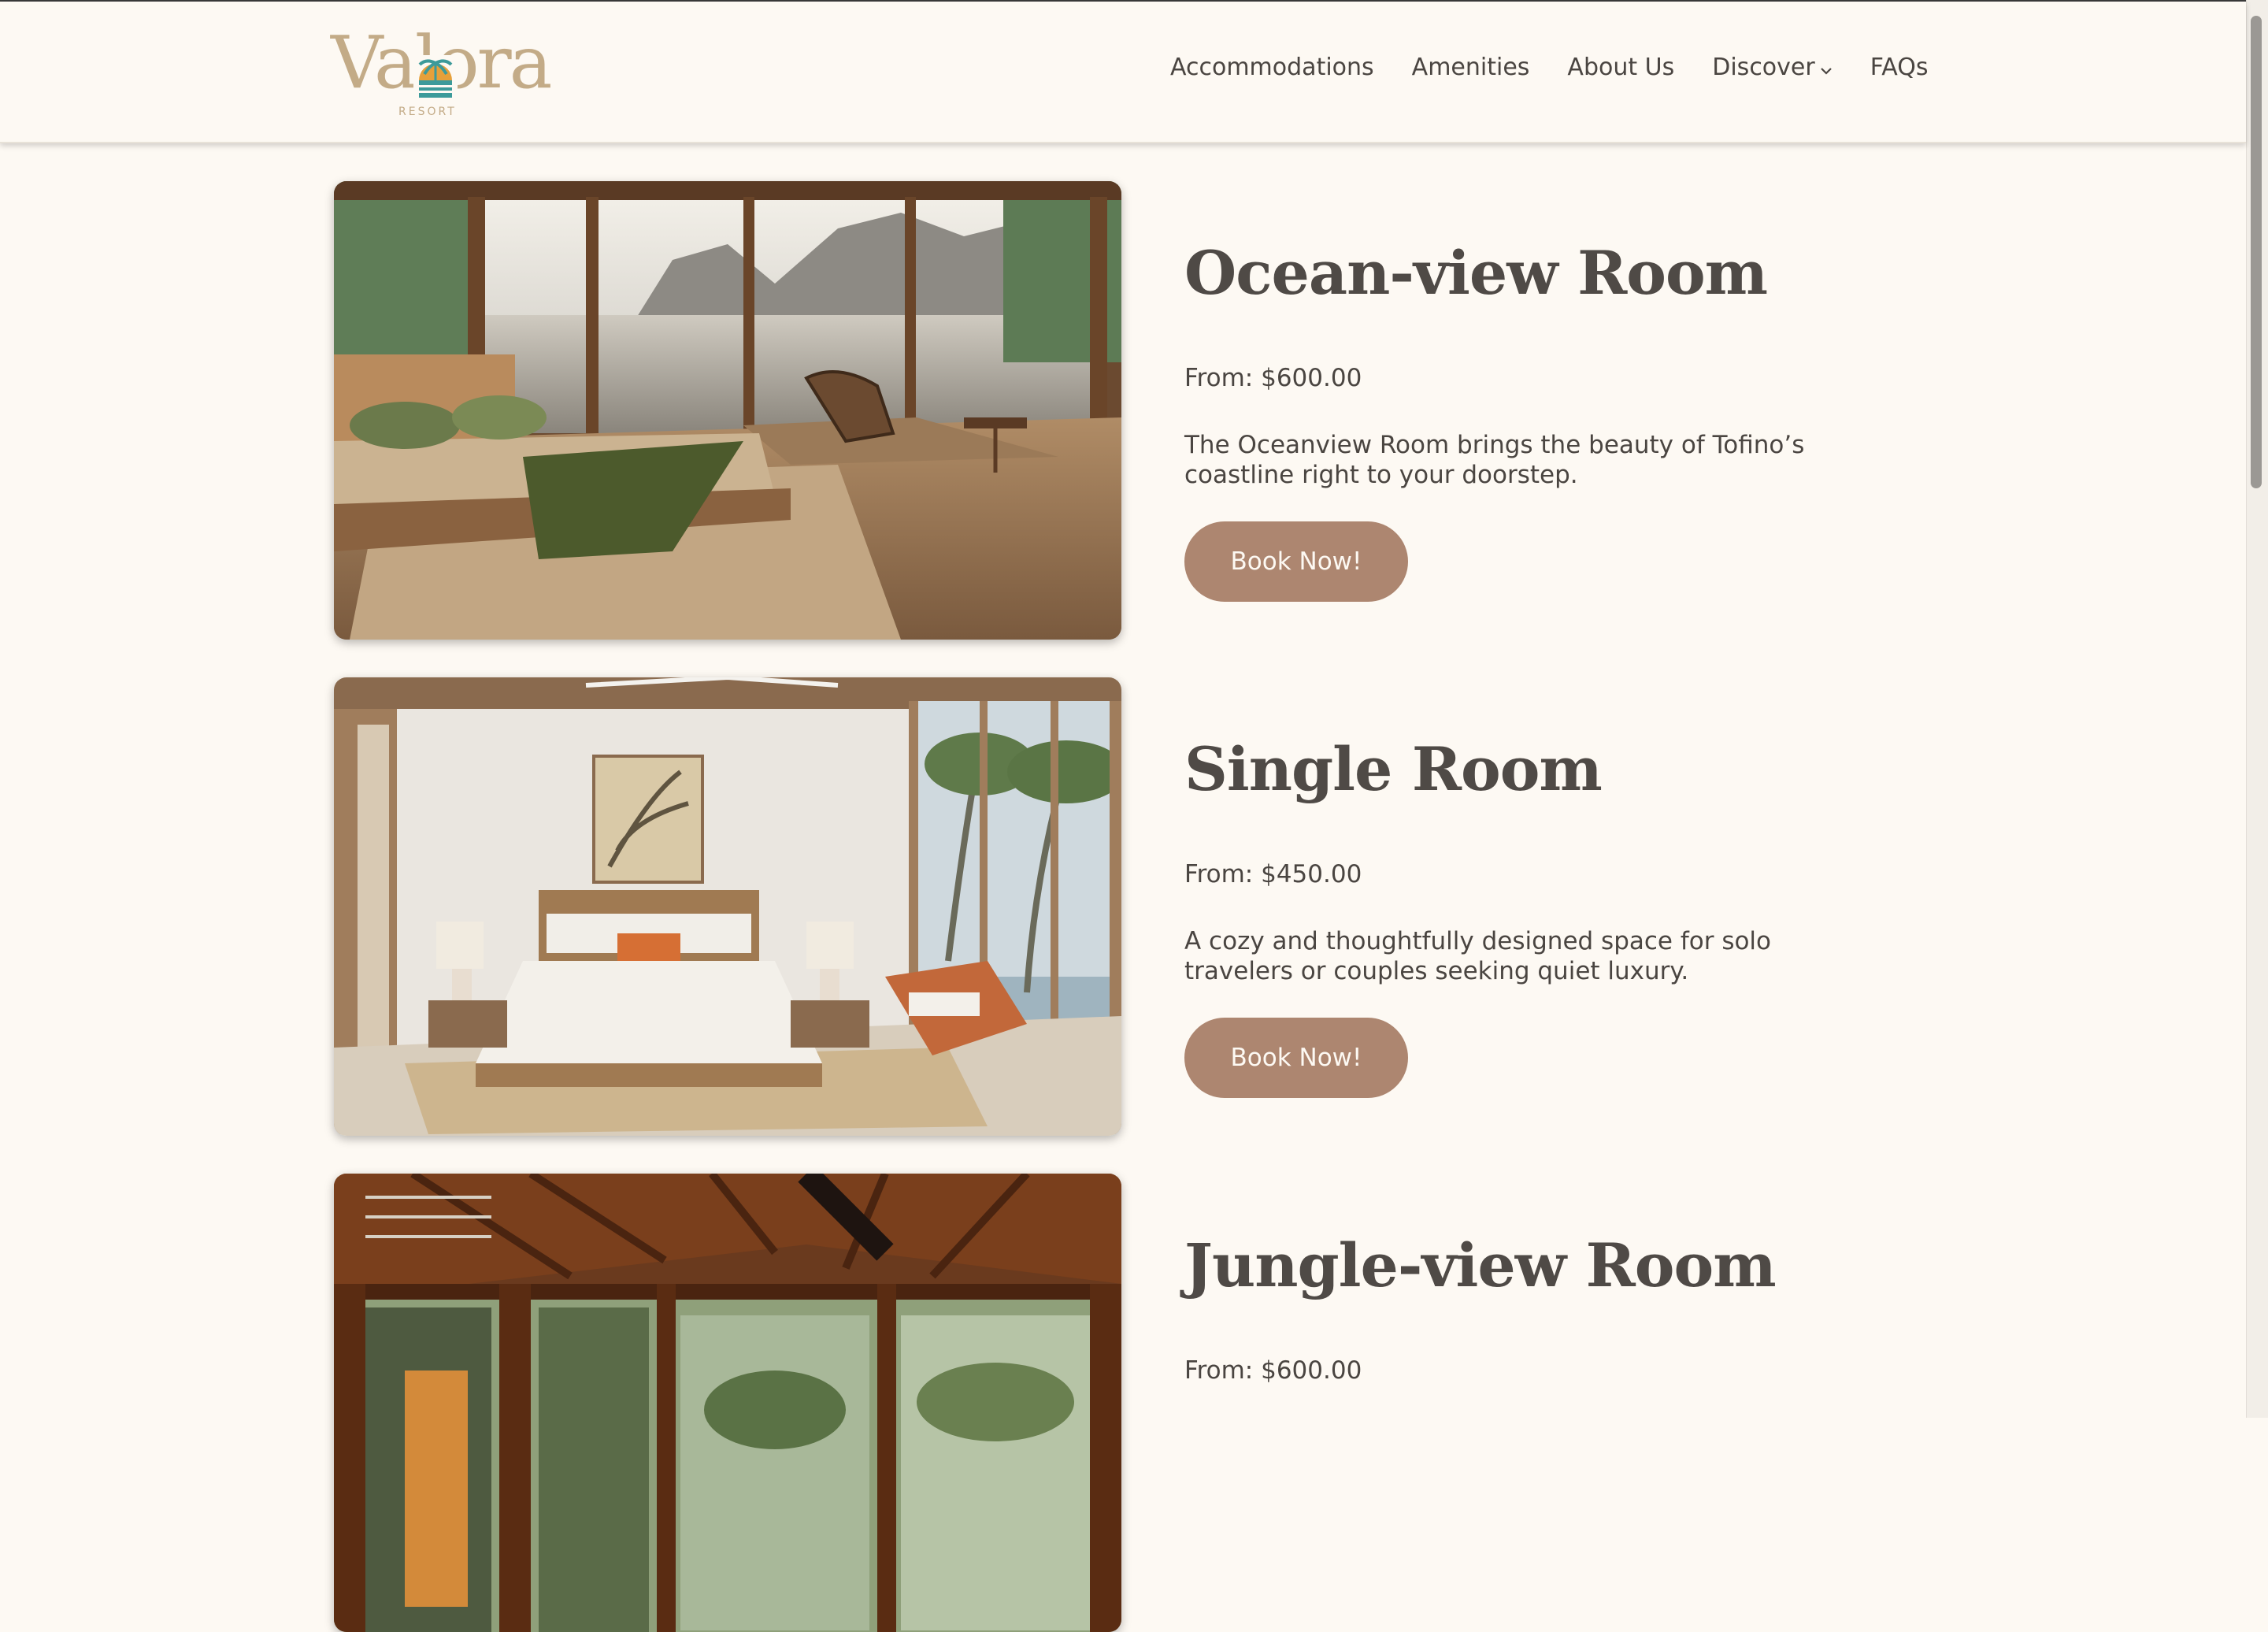 The height and width of the screenshot is (1632, 2268). Describe the element at coordinates (1393, 769) in the screenshot. I see `room-title: Single Room` at that location.